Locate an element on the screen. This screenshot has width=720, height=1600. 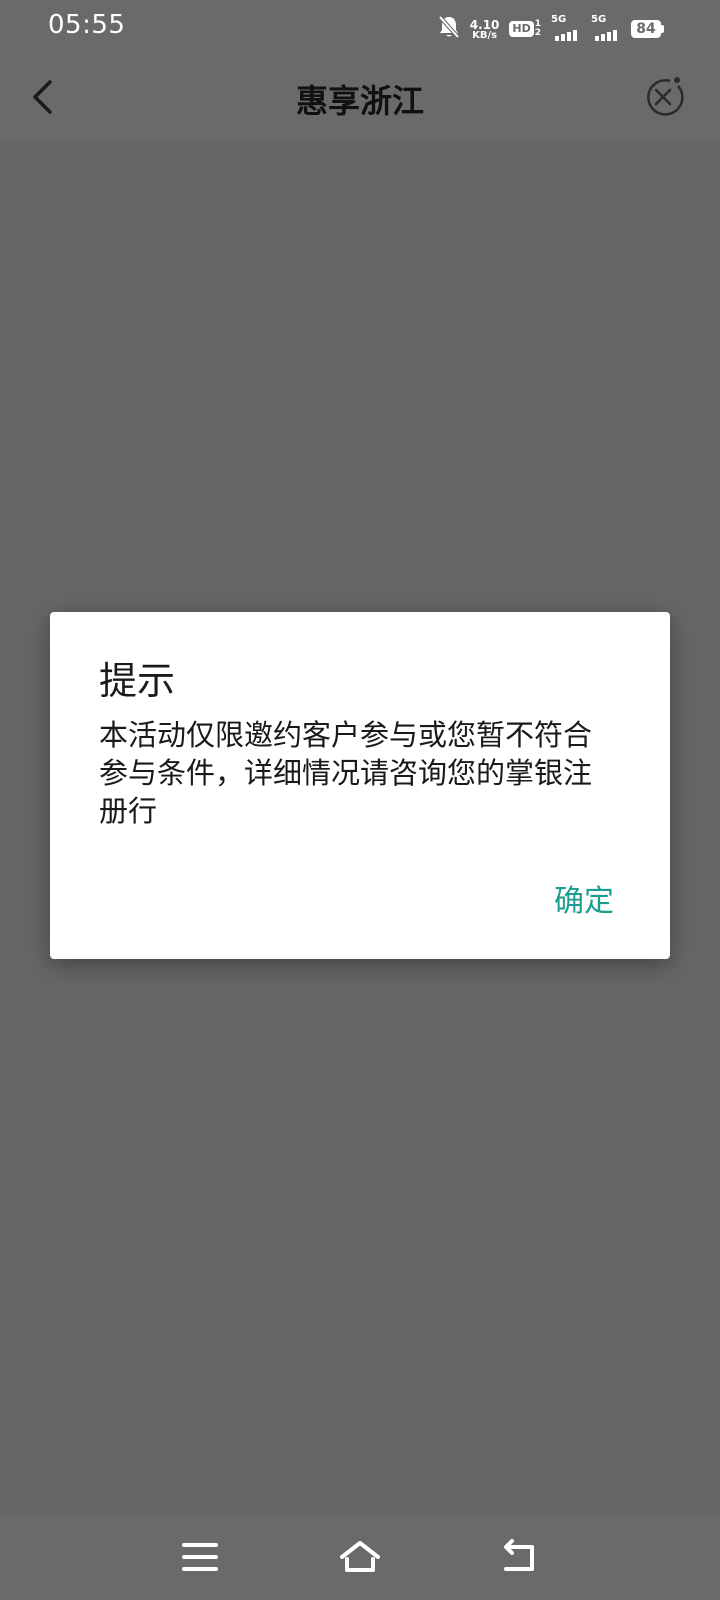
hd-sim-bottom: 2 is located at coordinates (537, 33).